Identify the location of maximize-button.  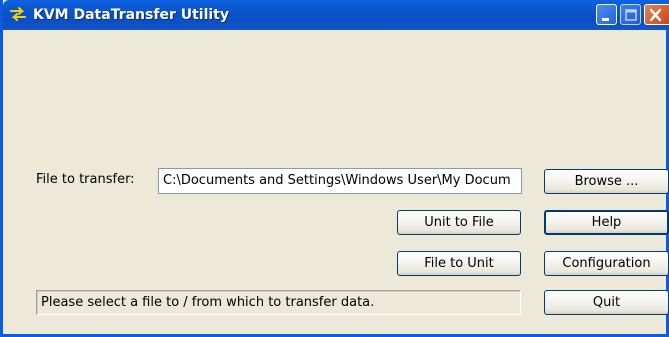
(630, 14).